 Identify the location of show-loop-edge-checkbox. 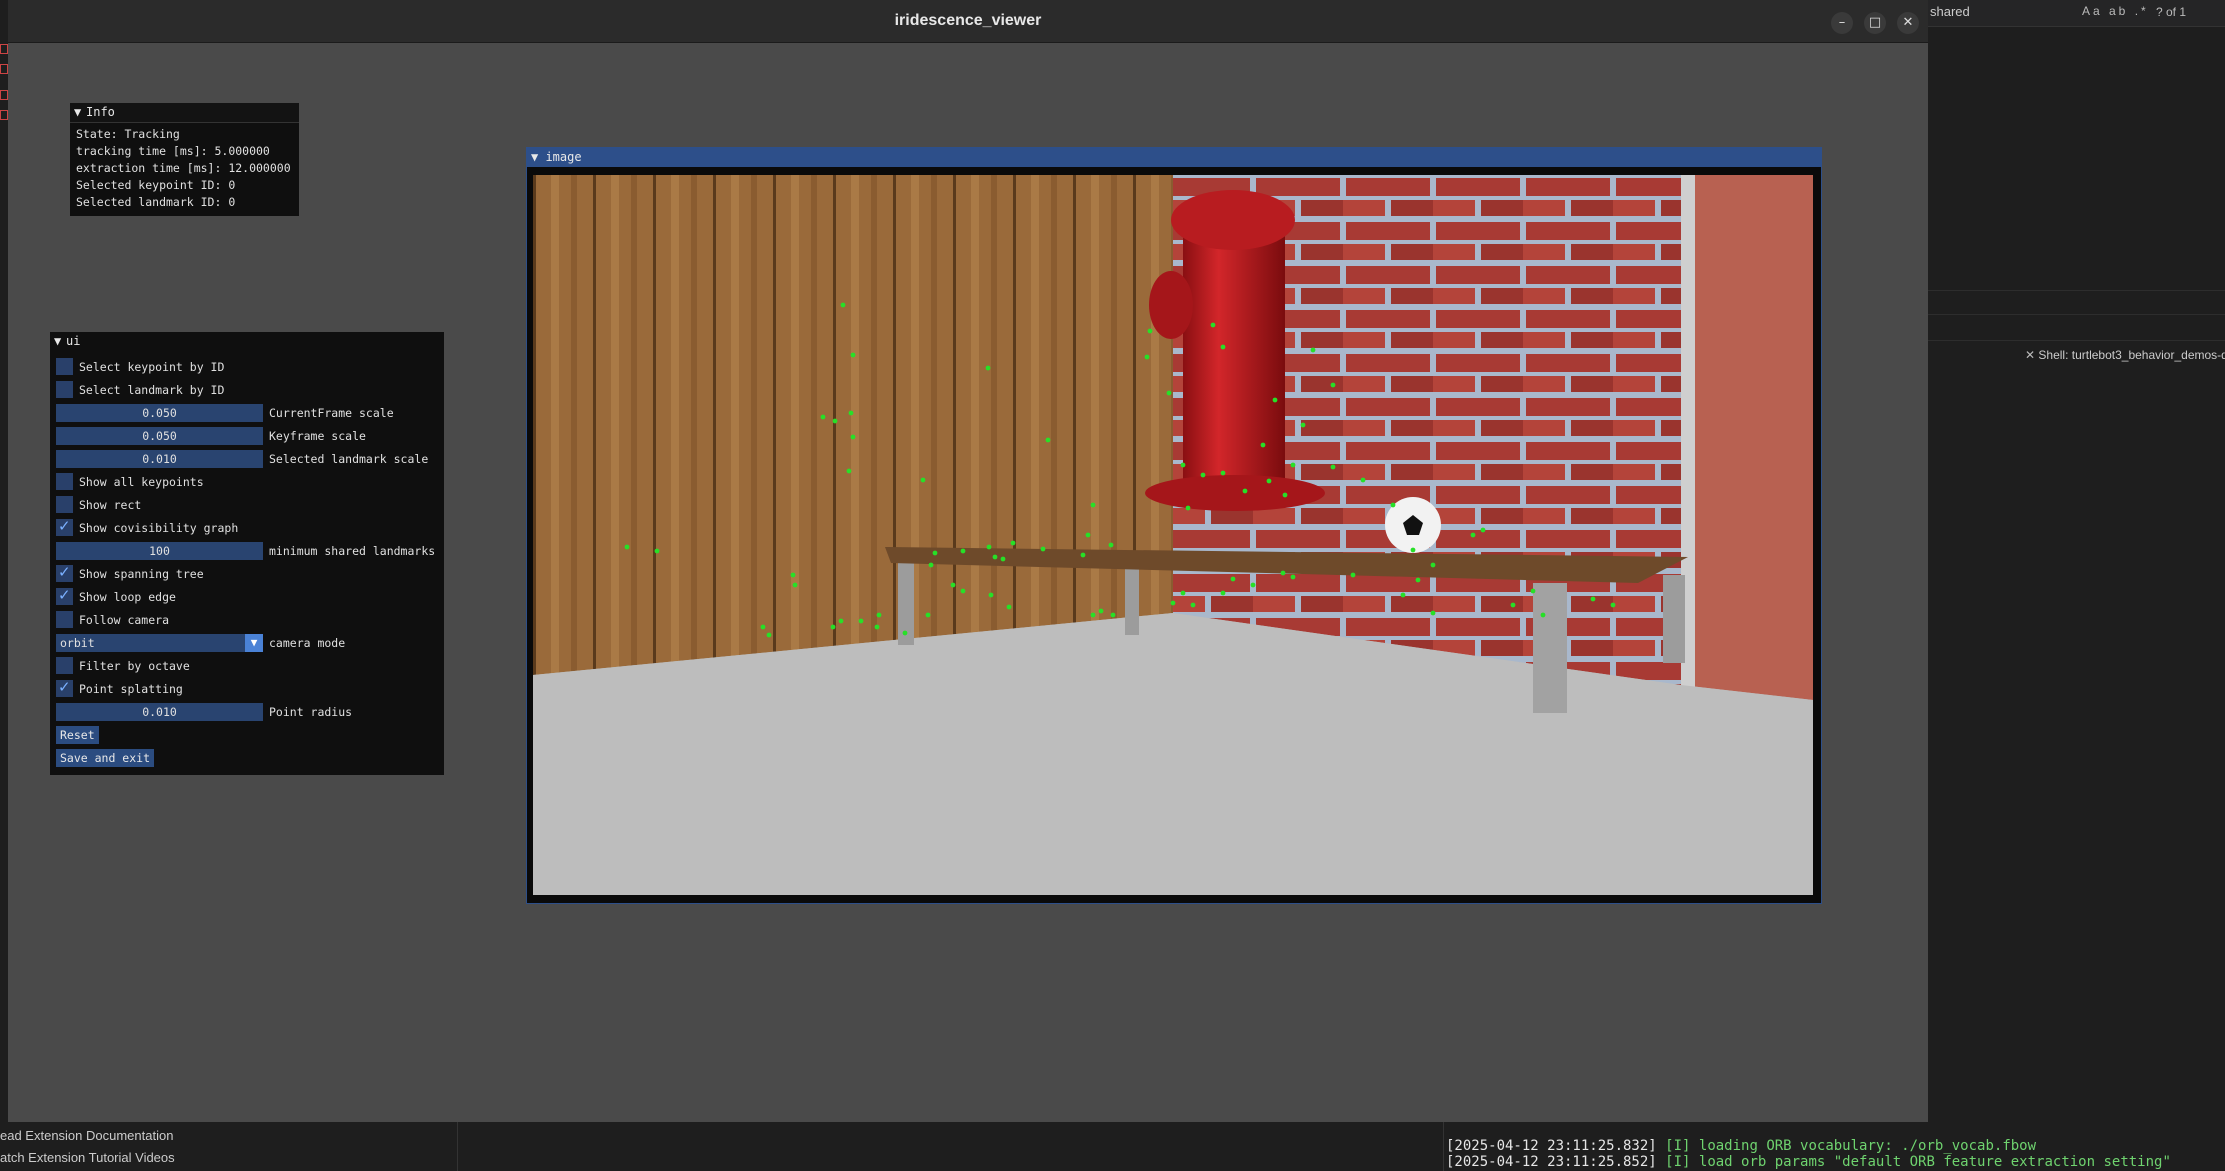
(64, 595).